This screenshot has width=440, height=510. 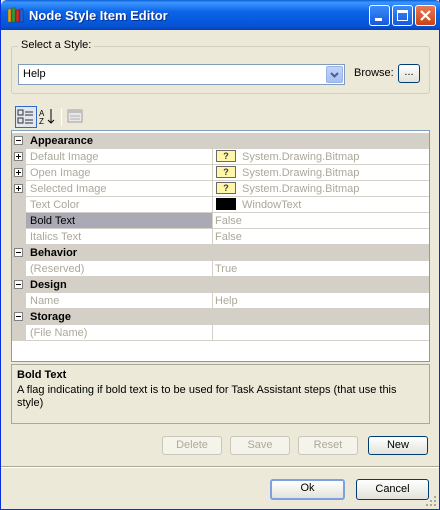 What do you see at coordinates (220, 15) in the screenshot?
I see `title-bar: Node Style Item Editor` at bounding box center [220, 15].